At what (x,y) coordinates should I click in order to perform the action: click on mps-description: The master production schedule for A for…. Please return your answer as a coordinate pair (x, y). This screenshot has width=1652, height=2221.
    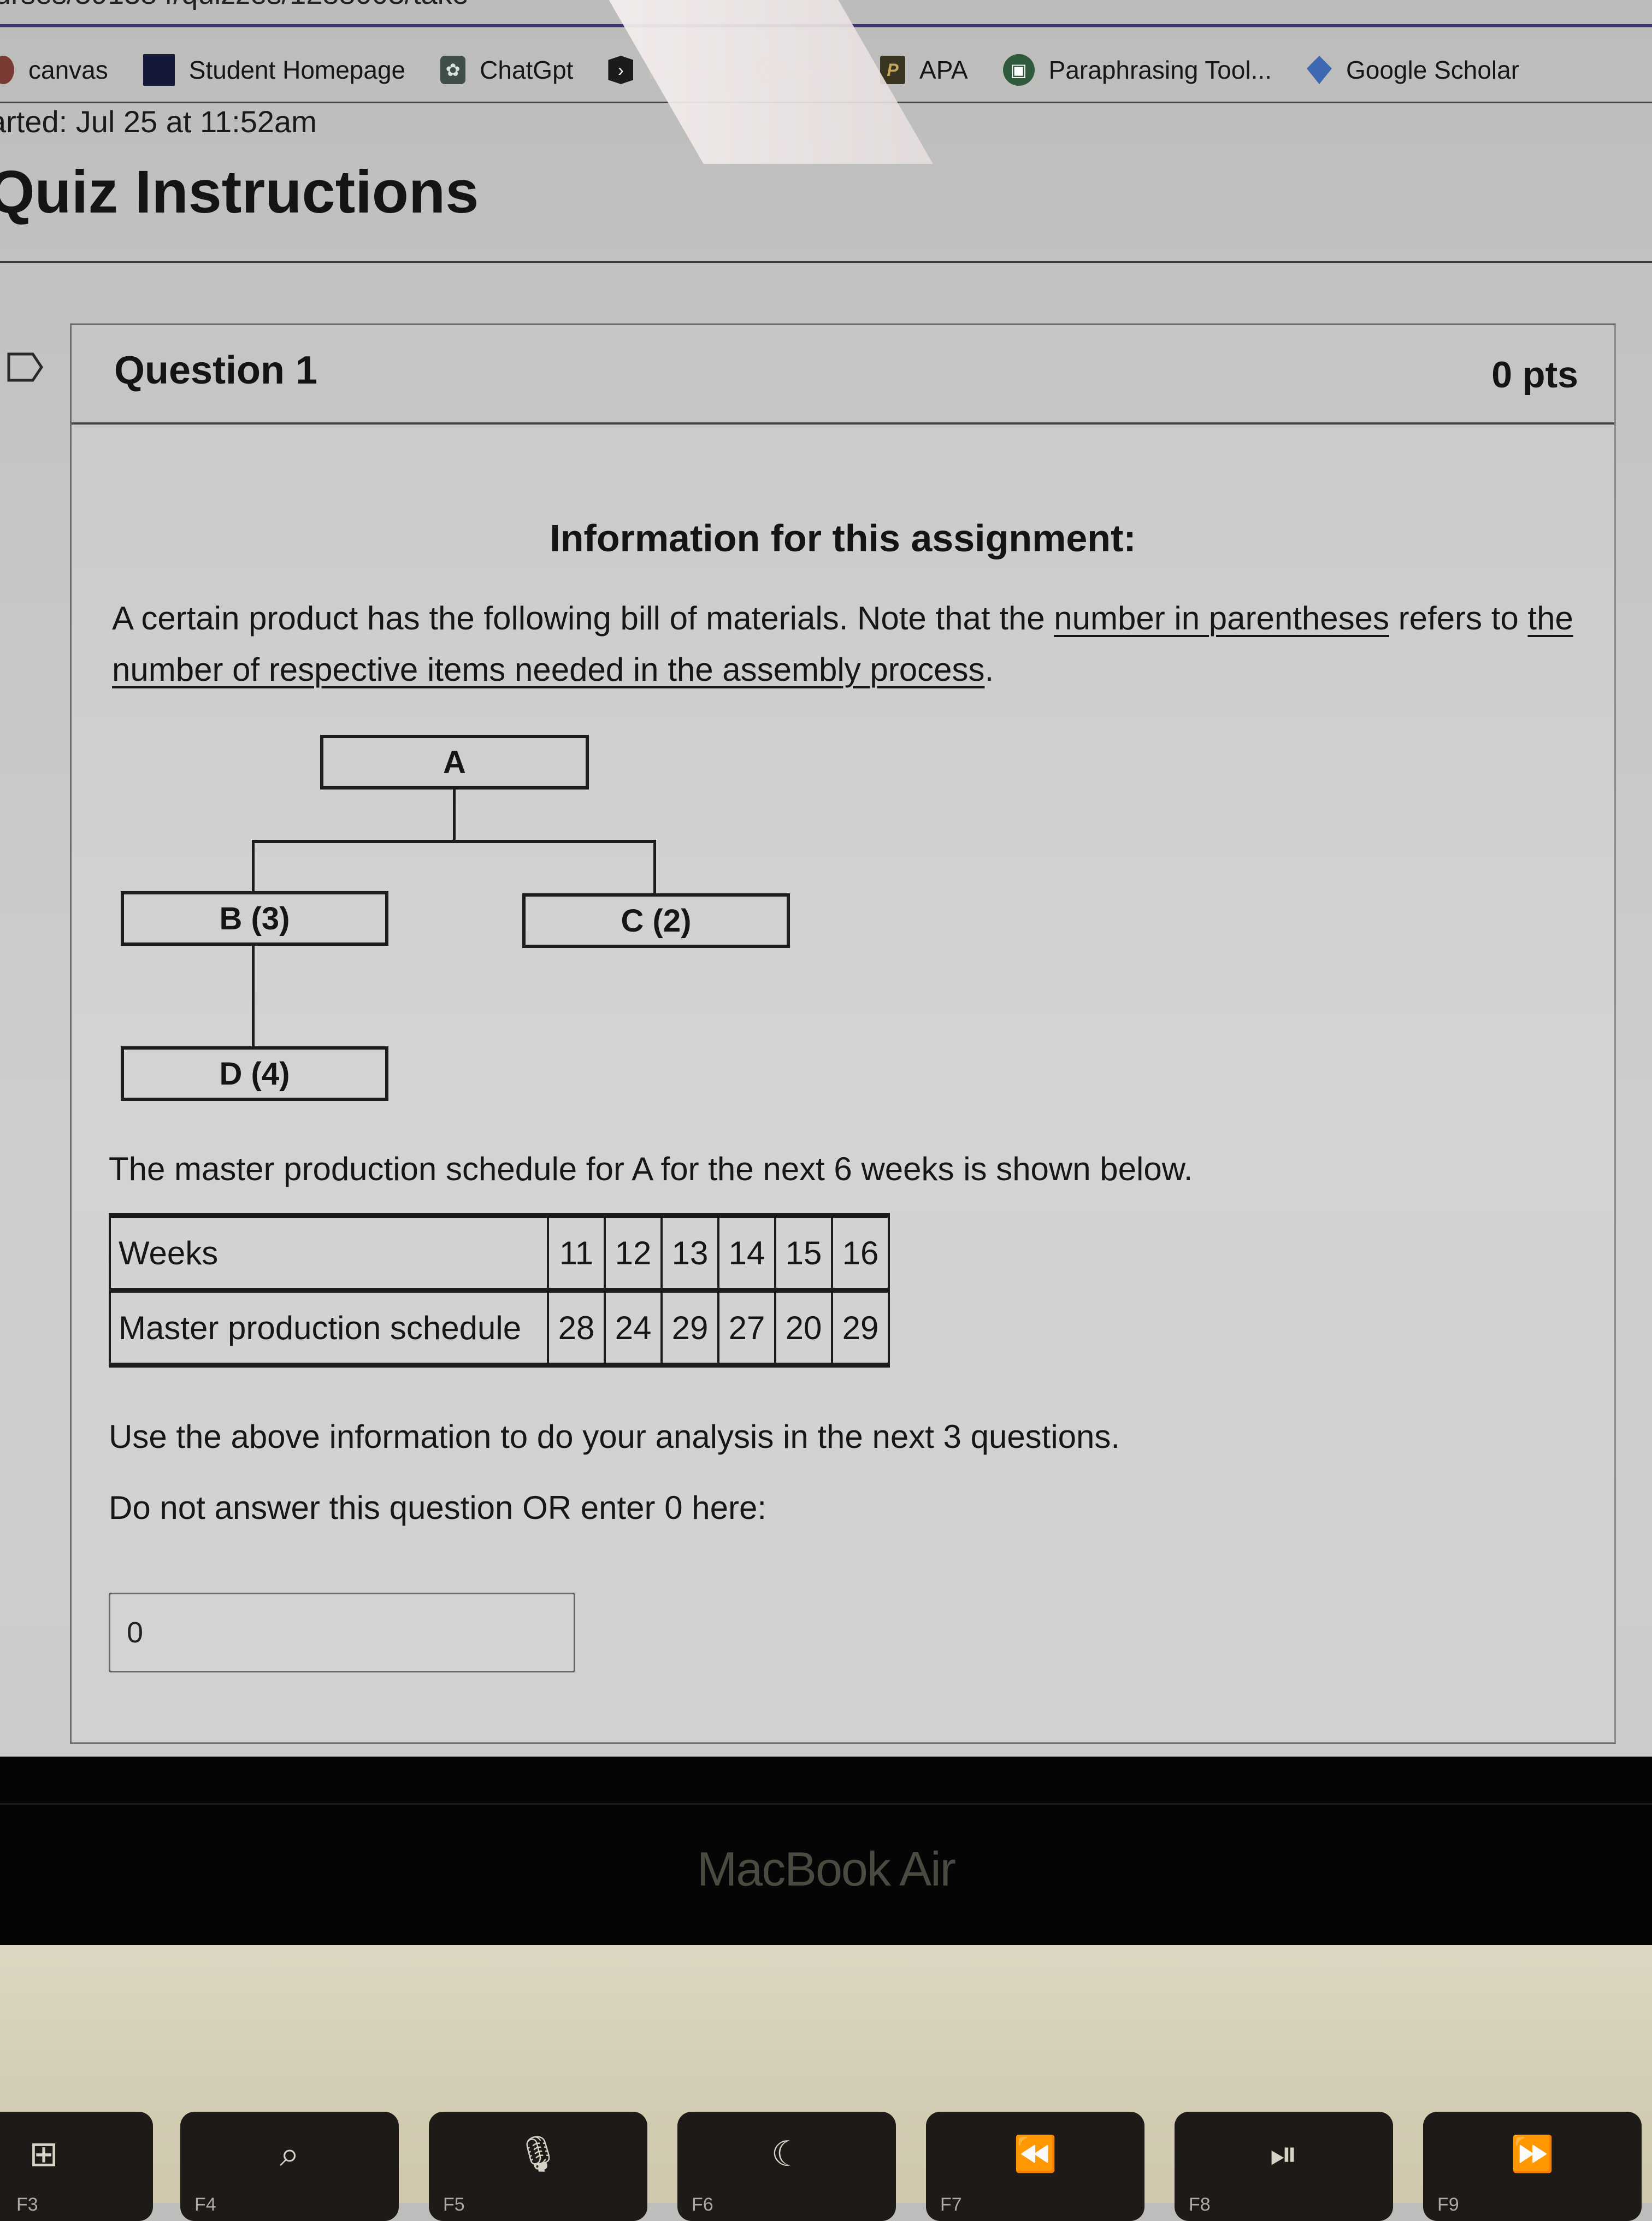
    Looking at the image, I should click on (651, 1169).